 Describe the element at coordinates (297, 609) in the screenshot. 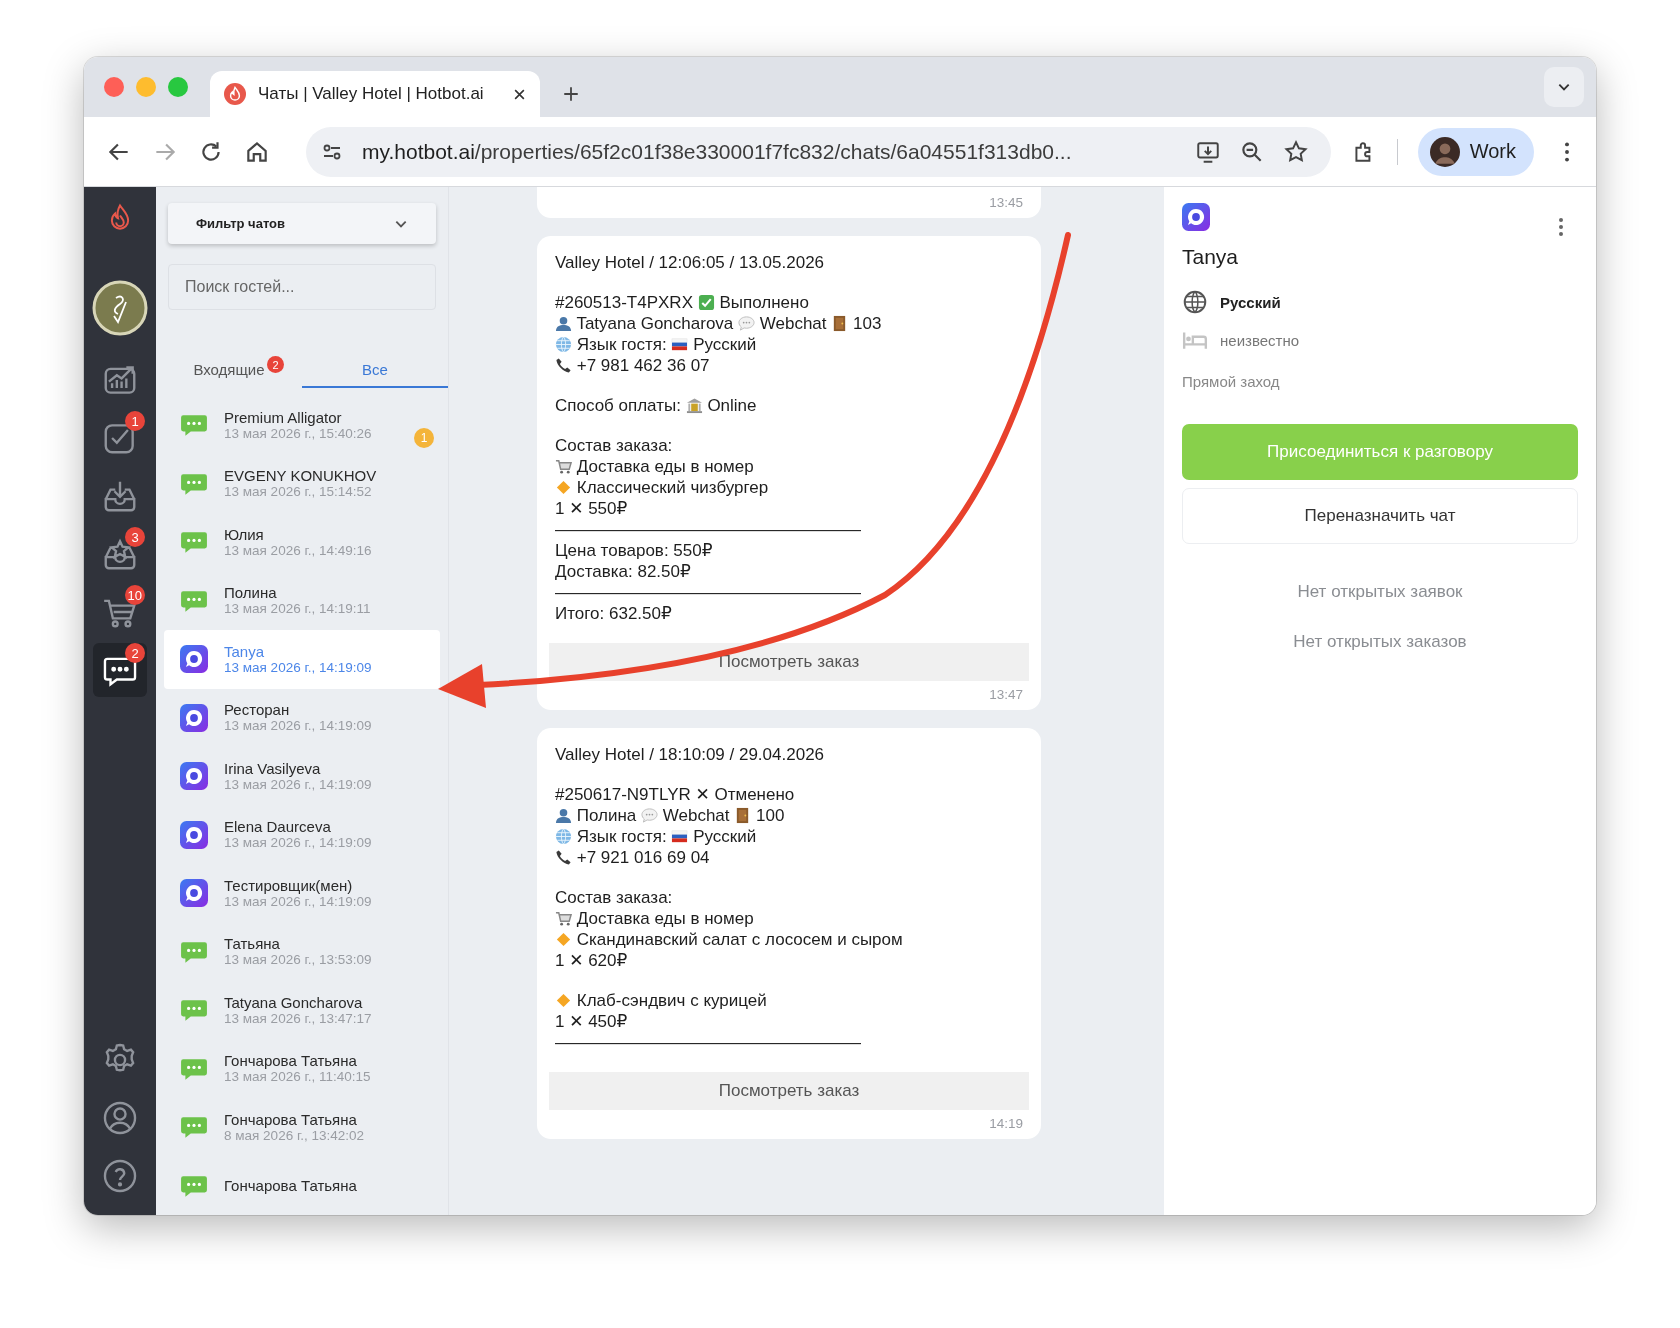

I see `chat-date: 13 мая 2026 г., 14:19:11` at that location.